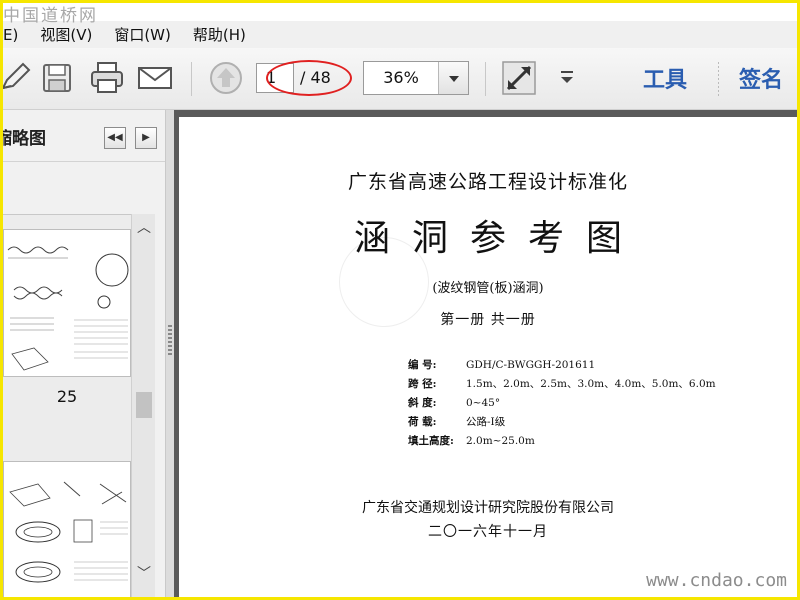 The image size is (800, 600). I want to click on doc-subtitle: (波纹钢管(板)涵洞), so click(488, 288).